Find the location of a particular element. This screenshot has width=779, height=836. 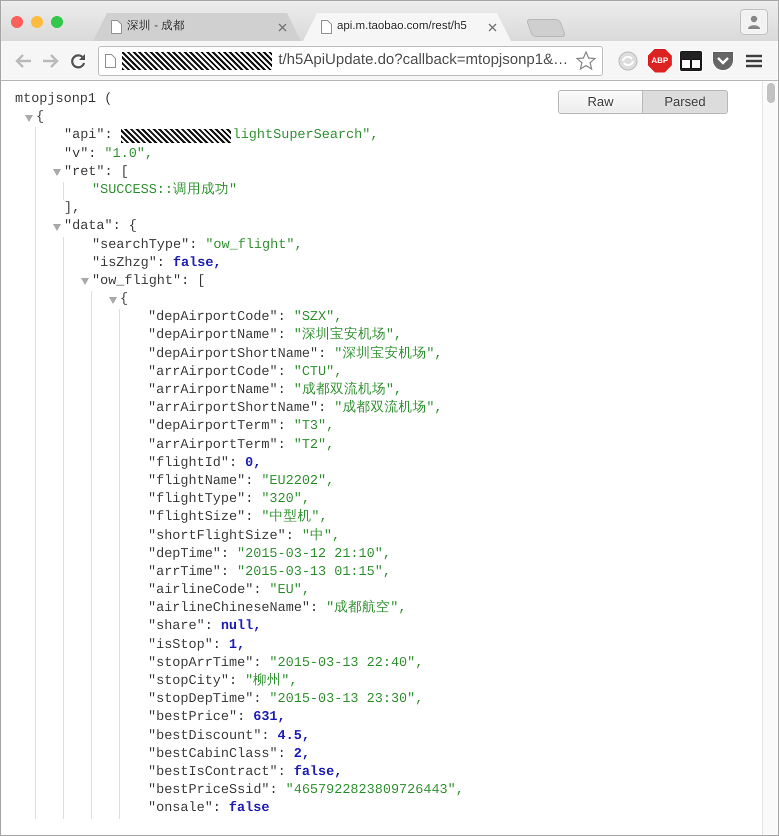

json-value: 2, is located at coordinates (302, 755).